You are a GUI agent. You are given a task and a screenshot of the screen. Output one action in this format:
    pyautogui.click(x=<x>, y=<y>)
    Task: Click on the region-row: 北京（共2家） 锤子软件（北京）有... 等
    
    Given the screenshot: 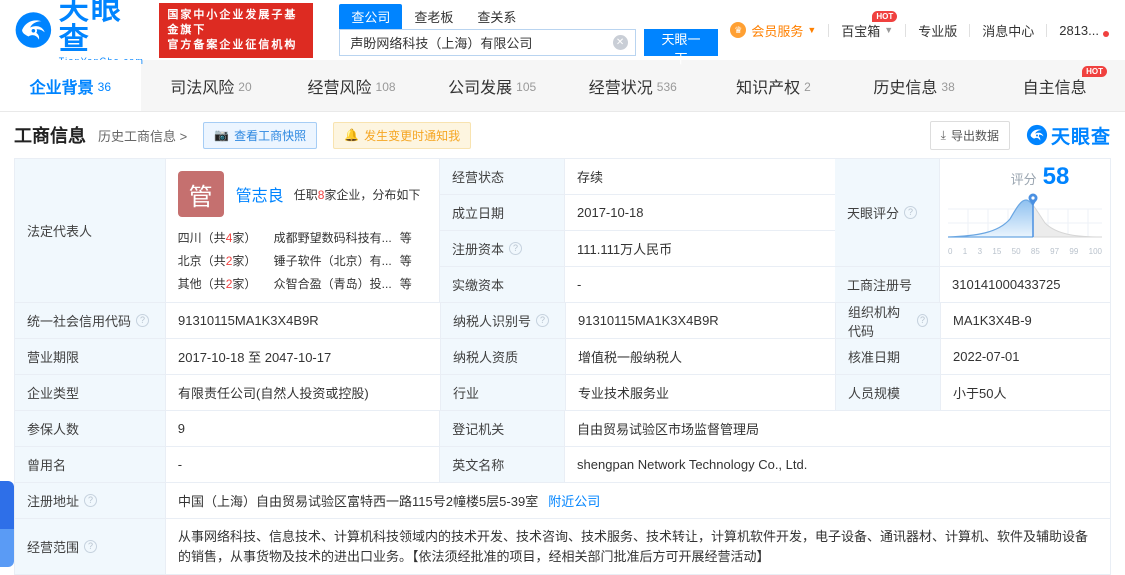 What is the action you would take?
    pyautogui.click(x=302, y=261)
    